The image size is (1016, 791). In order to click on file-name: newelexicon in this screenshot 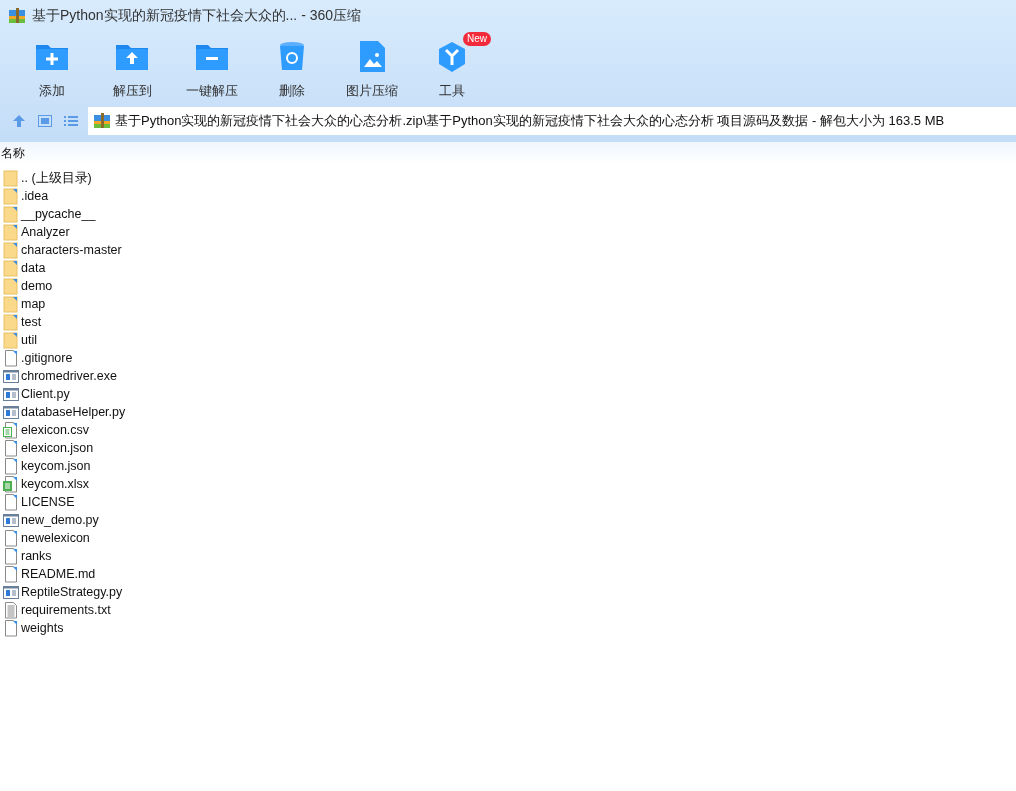, I will do `click(55, 538)`.